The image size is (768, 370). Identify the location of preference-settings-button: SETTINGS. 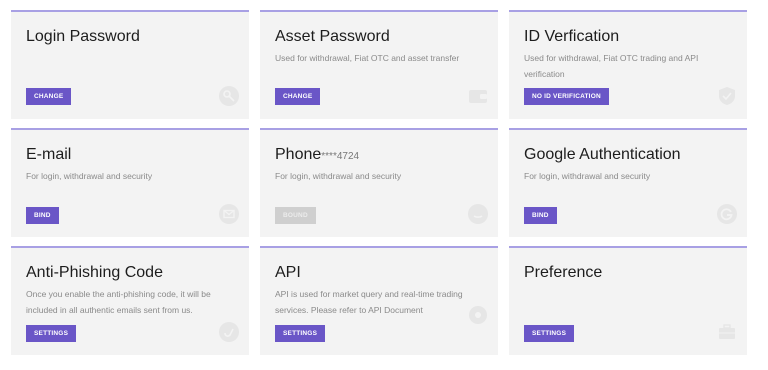
(549, 333).